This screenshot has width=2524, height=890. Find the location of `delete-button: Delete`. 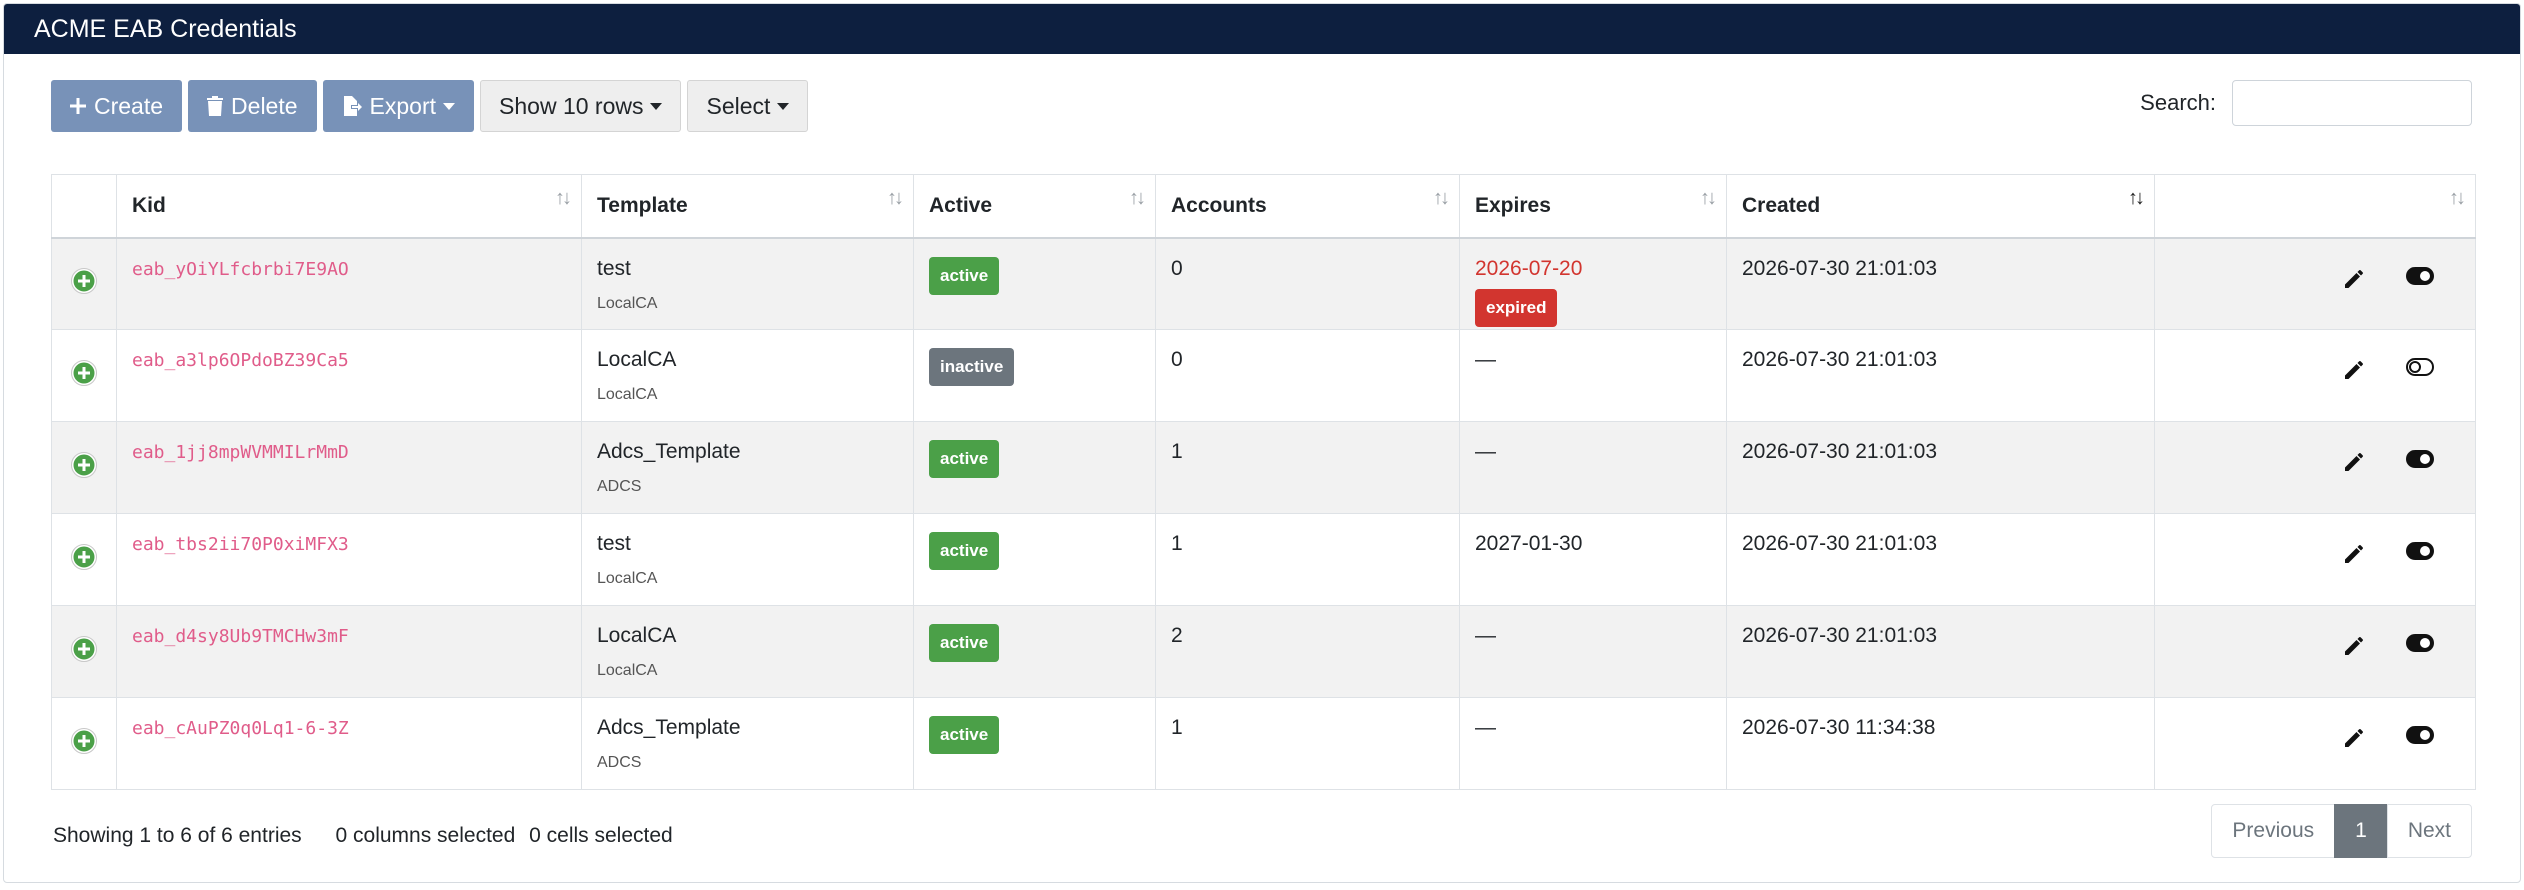

delete-button: Delete is located at coordinates (252, 106).